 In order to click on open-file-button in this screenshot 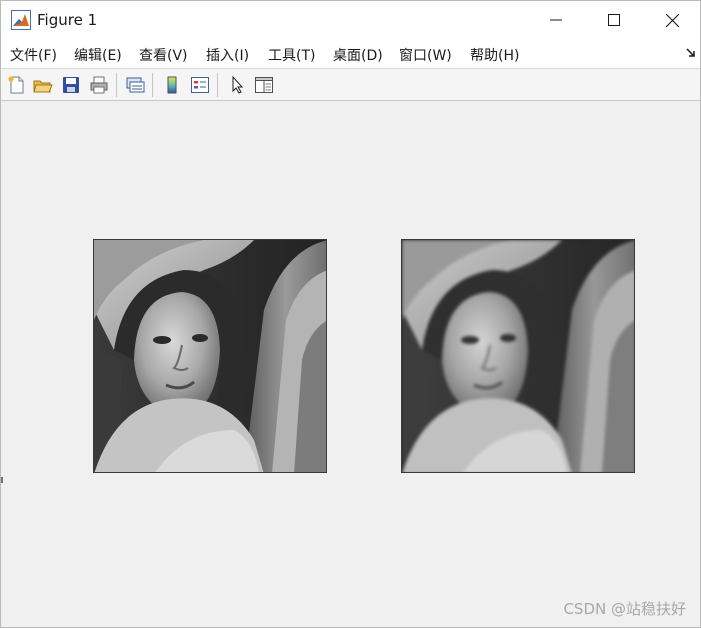, I will do `click(43, 85)`.